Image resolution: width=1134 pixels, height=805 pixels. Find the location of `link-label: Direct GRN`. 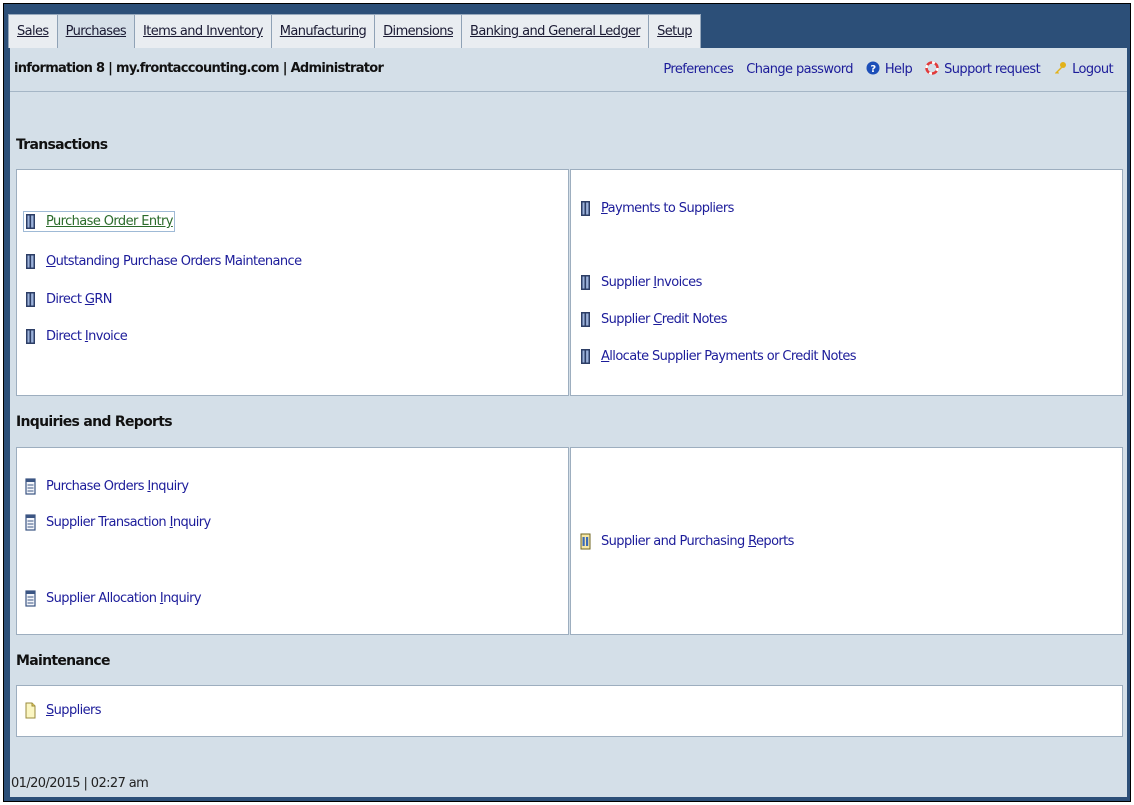

link-label: Direct GRN is located at coordinates (79, 299).